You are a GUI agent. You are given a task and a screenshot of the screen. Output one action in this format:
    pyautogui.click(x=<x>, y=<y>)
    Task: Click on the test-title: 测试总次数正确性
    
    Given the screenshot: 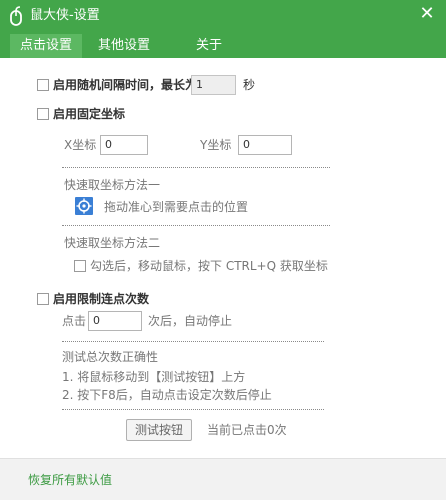 What is the action you would take?
    pyautogui.click(x=110, y=357)
    